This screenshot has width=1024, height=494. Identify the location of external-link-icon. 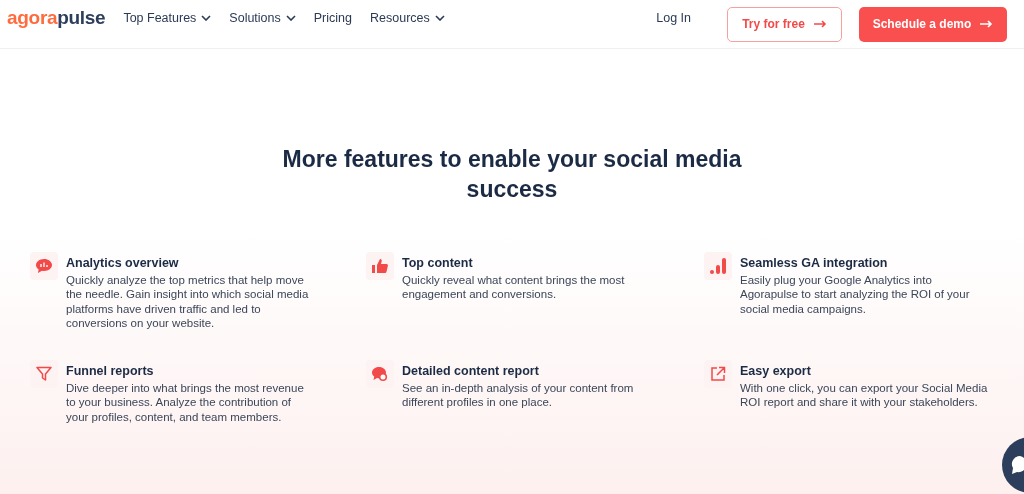
(718, 374).